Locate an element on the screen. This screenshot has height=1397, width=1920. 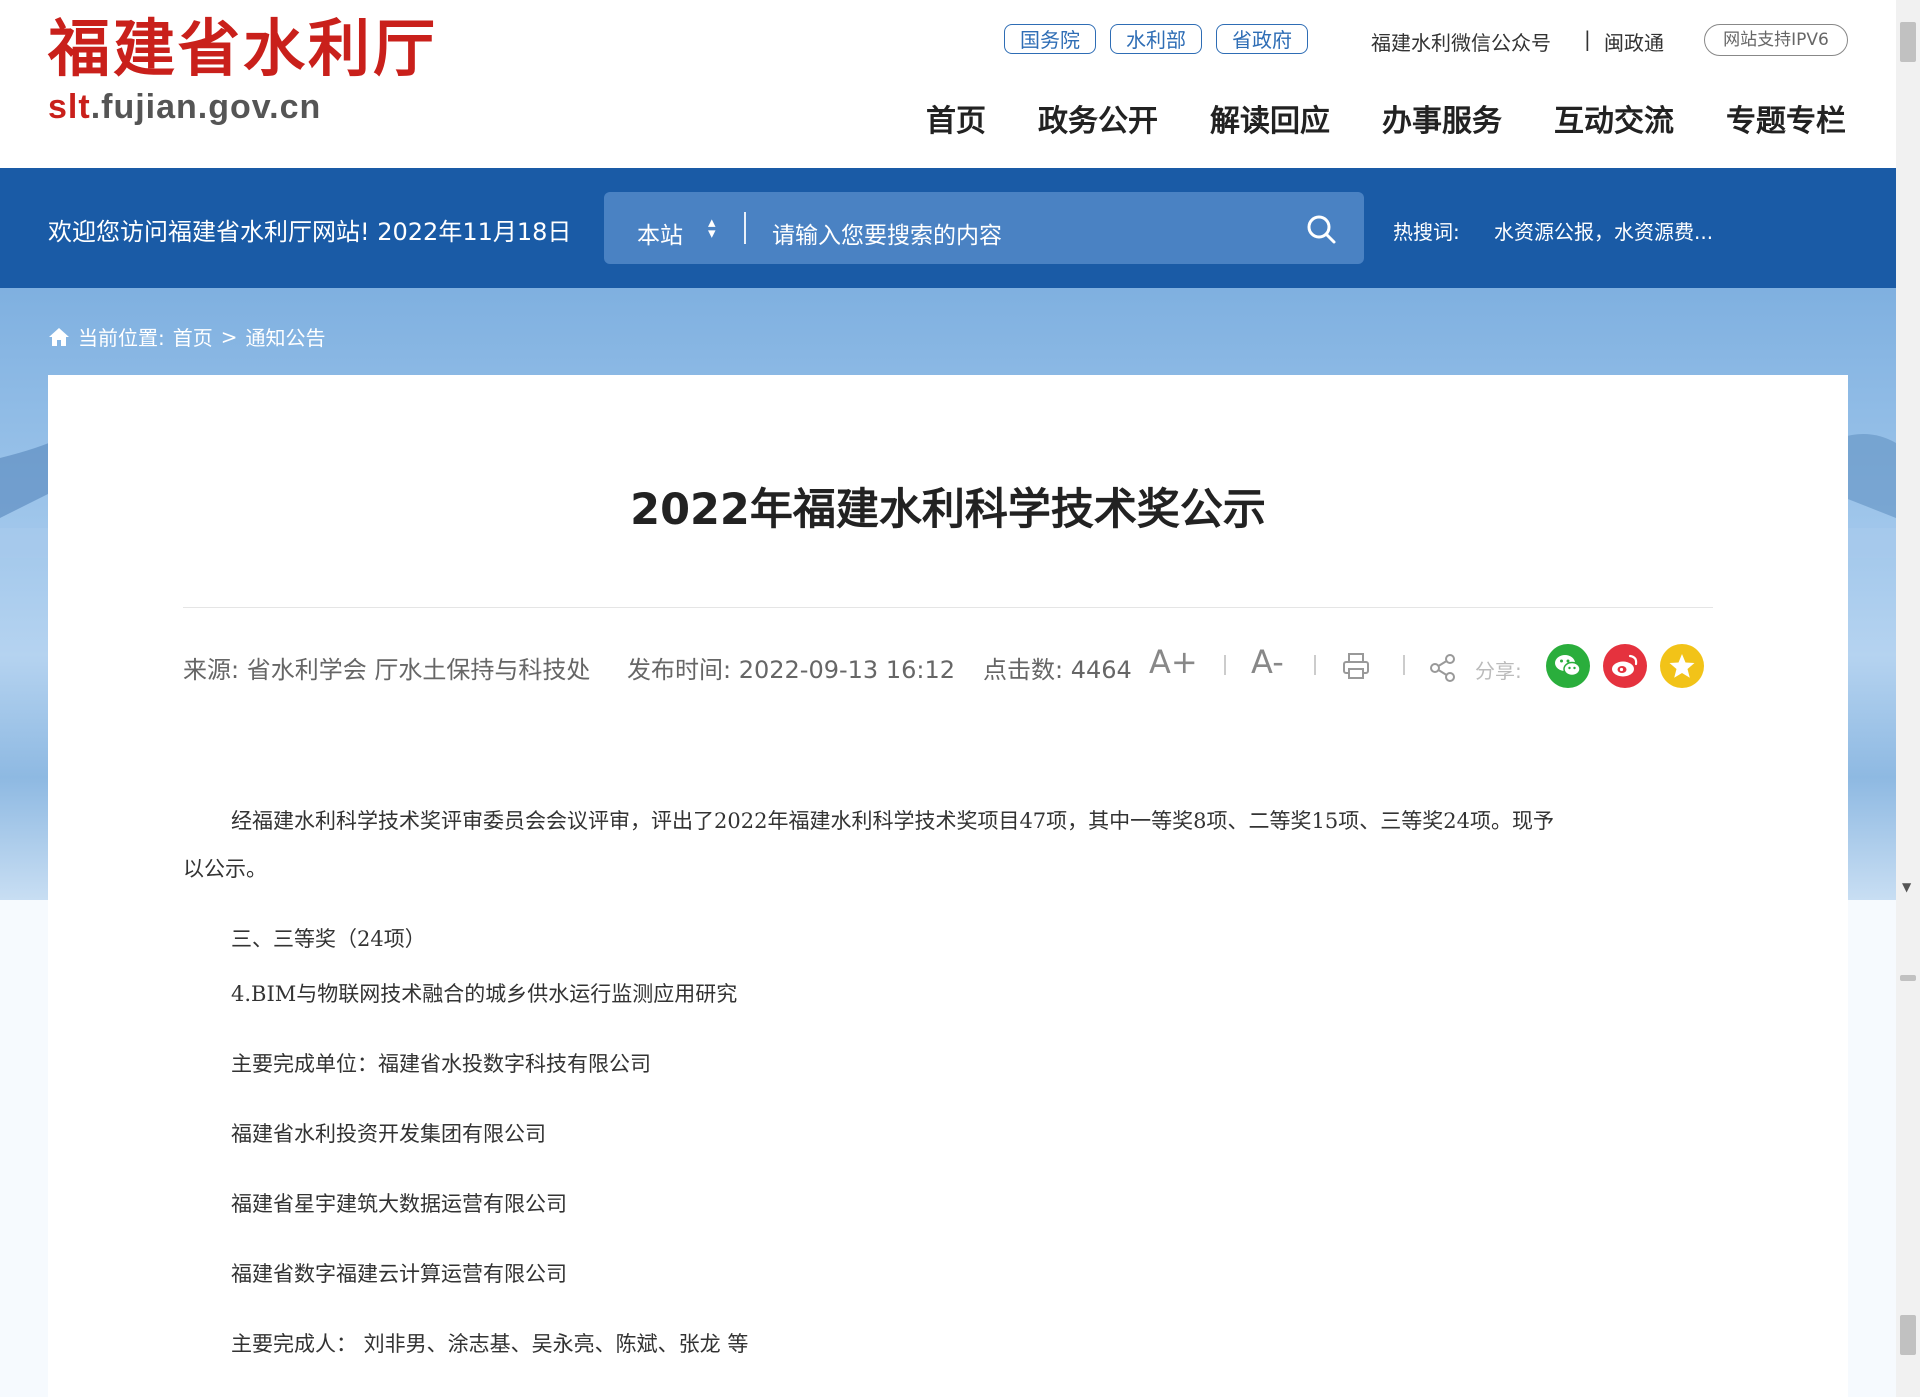
unit-line: 福建省星宇建筑大数据运营有限公司 is located at coordinates (399, 1204).